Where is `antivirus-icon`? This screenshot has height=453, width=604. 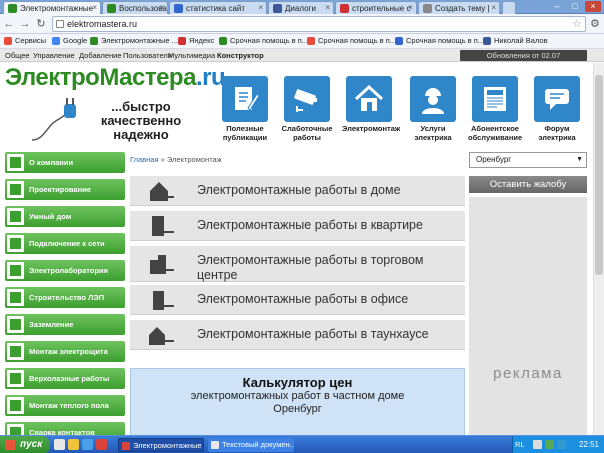
antivirus-icon is located at coordinates (549, 444).